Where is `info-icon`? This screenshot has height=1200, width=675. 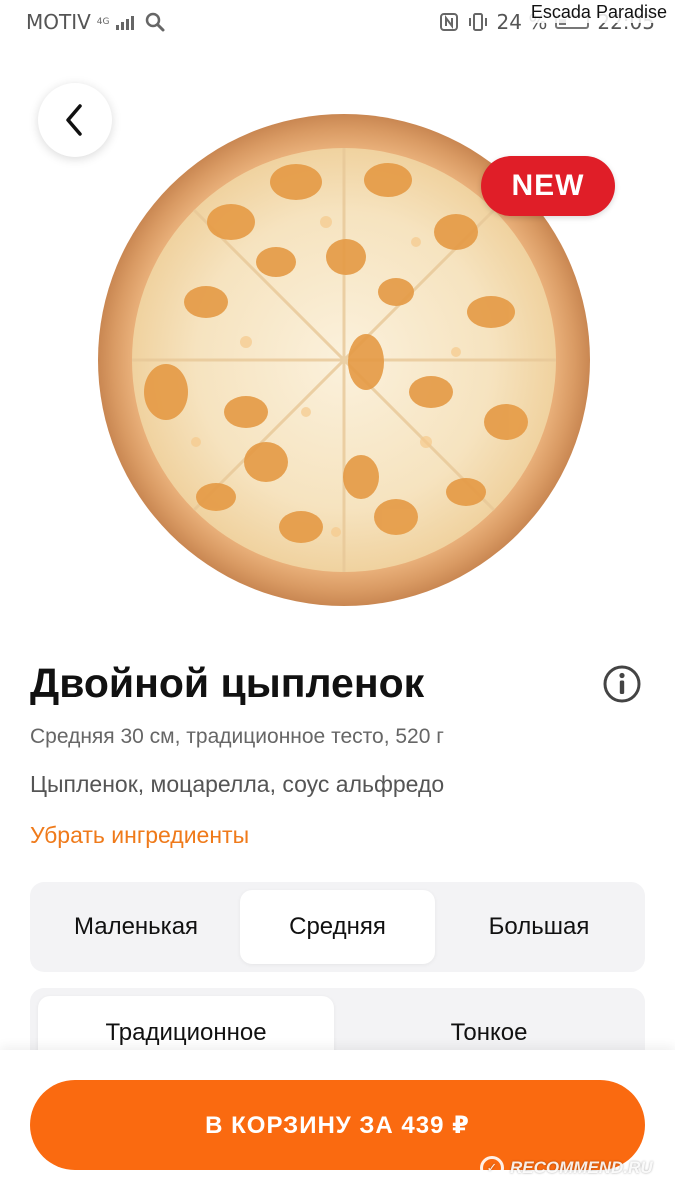 info-icon is located at coordinates (622, 684).